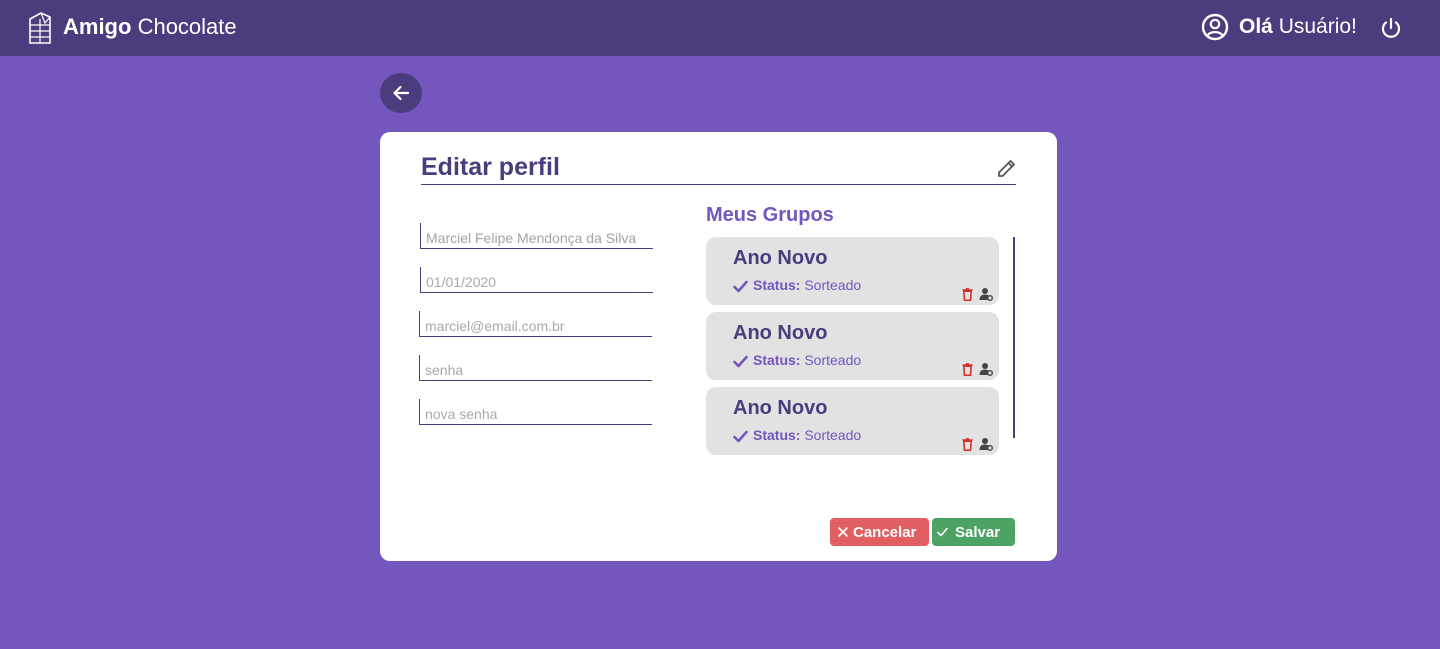 Image resolution: width=1440 pixels, height=649 pixels. Describe the element at coordinates (720, 28) in the screenshot. I see `top-bar: Amigo Chocolate Olá Usuário!` at that location.